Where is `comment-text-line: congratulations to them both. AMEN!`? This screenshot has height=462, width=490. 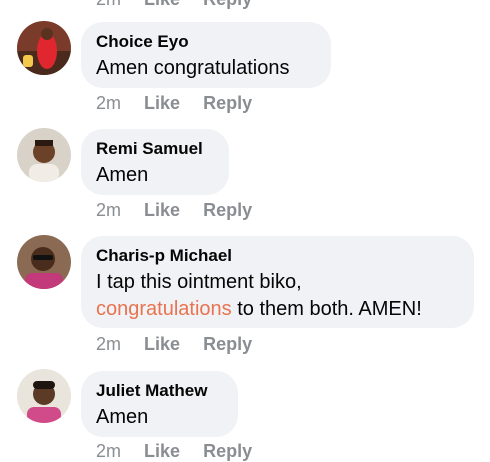
comment-text-line: congratulations to them both. AMEN! is located at coordinates (277, 309).